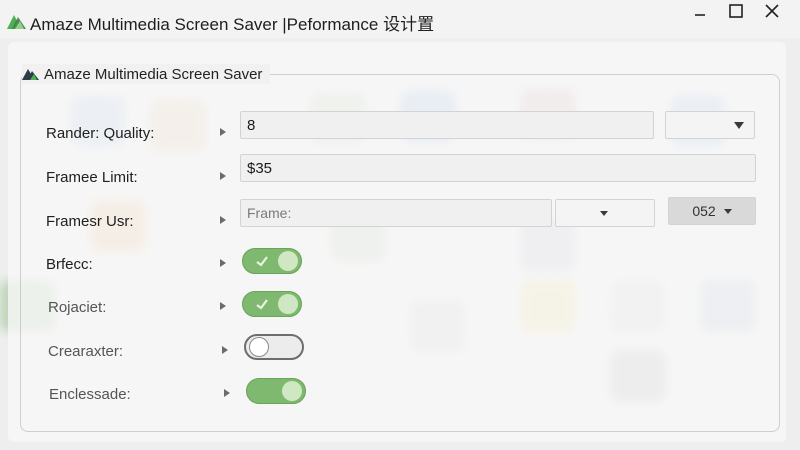 Image resolution: width=800 pixels, height=450 pixels. I want to click on toggle1-switch, so click(272, 261).